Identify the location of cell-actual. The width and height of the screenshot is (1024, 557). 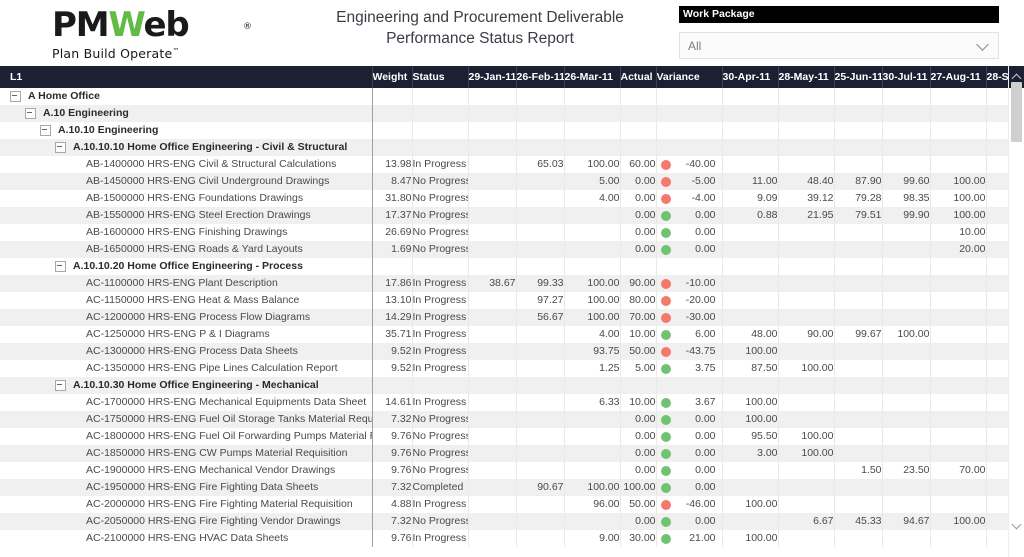
(638, 385).